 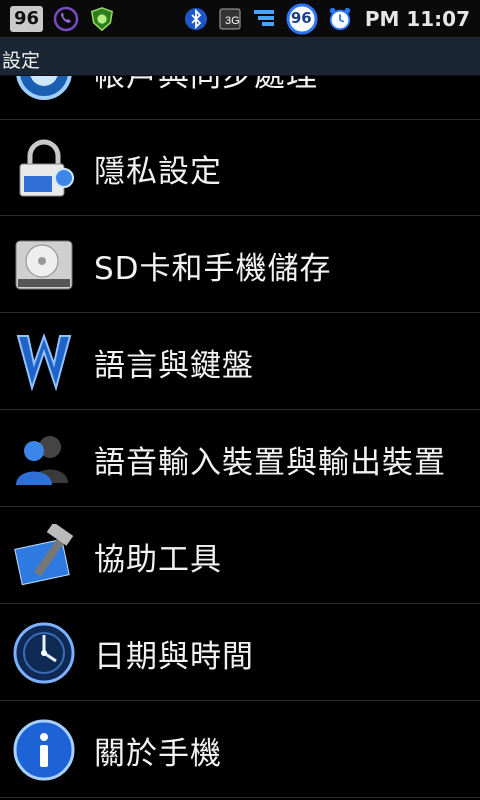 I want to click on sync-3g-icon: 3G, so click(x=230, y=19).